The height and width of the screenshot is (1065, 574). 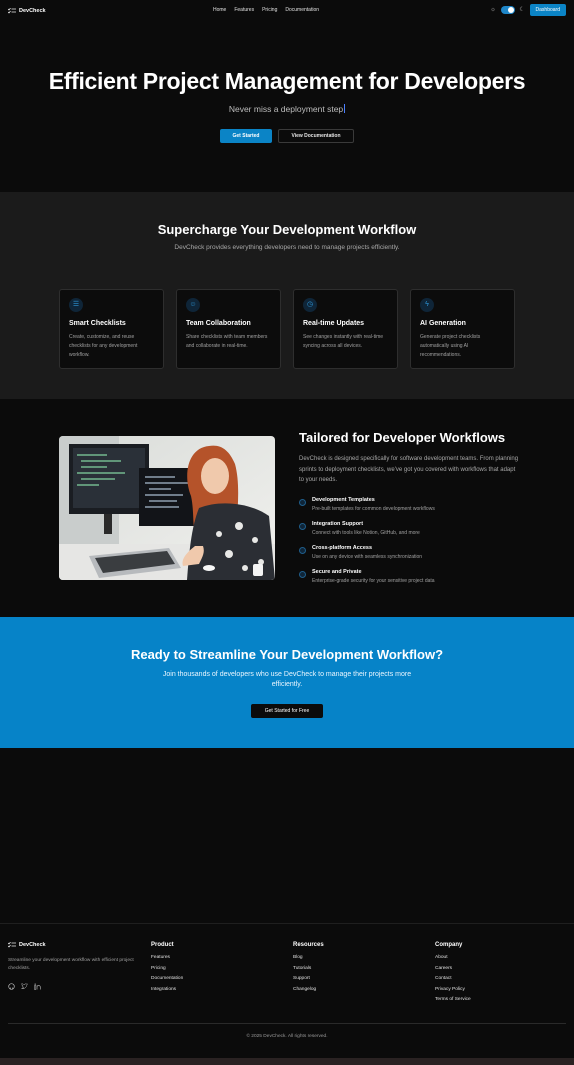 What do you see at coordinates (162, 945) in the screenshot?
I see `footer-column-title: Product` at bounding box center [162, 945].